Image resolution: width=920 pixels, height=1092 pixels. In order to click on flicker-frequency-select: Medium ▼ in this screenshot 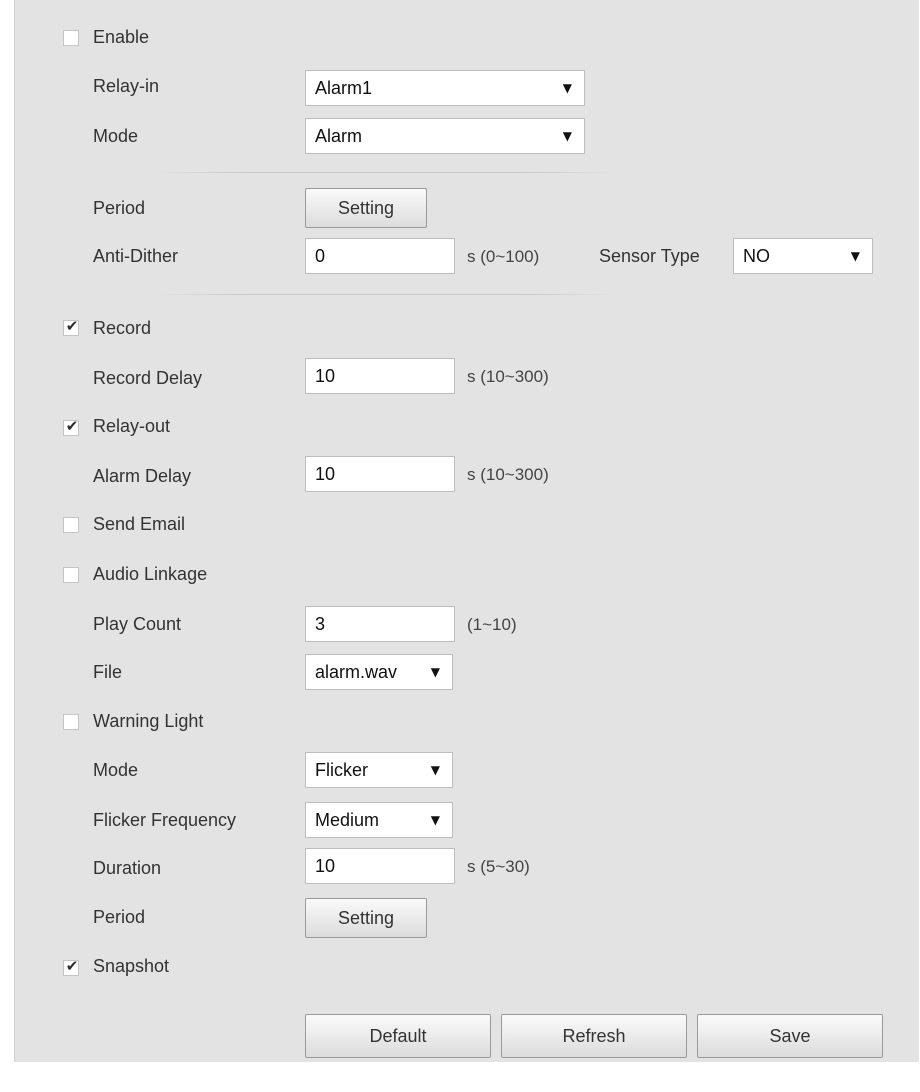, I will do `click(379, 820)`.